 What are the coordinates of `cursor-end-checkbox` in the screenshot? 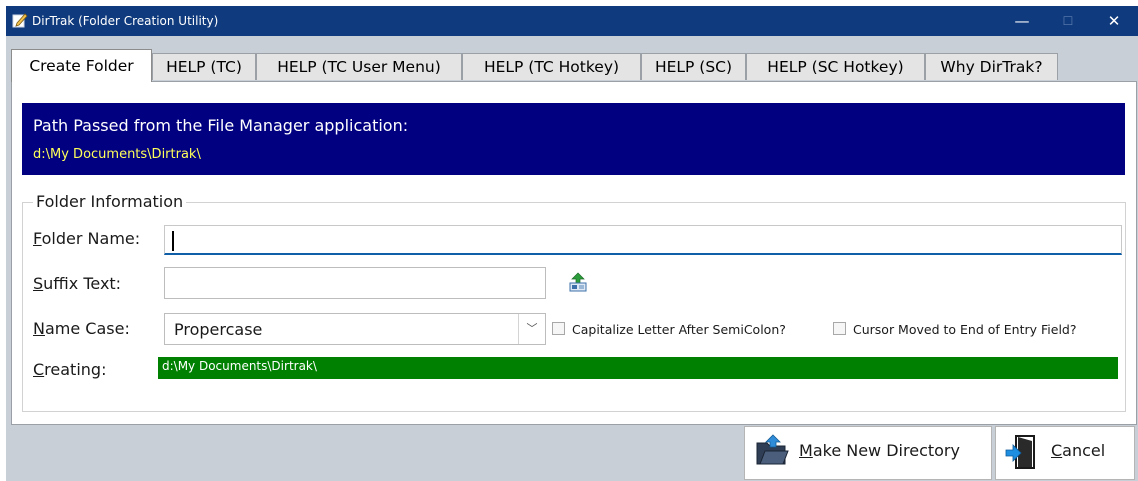 It's located at (839, 328).